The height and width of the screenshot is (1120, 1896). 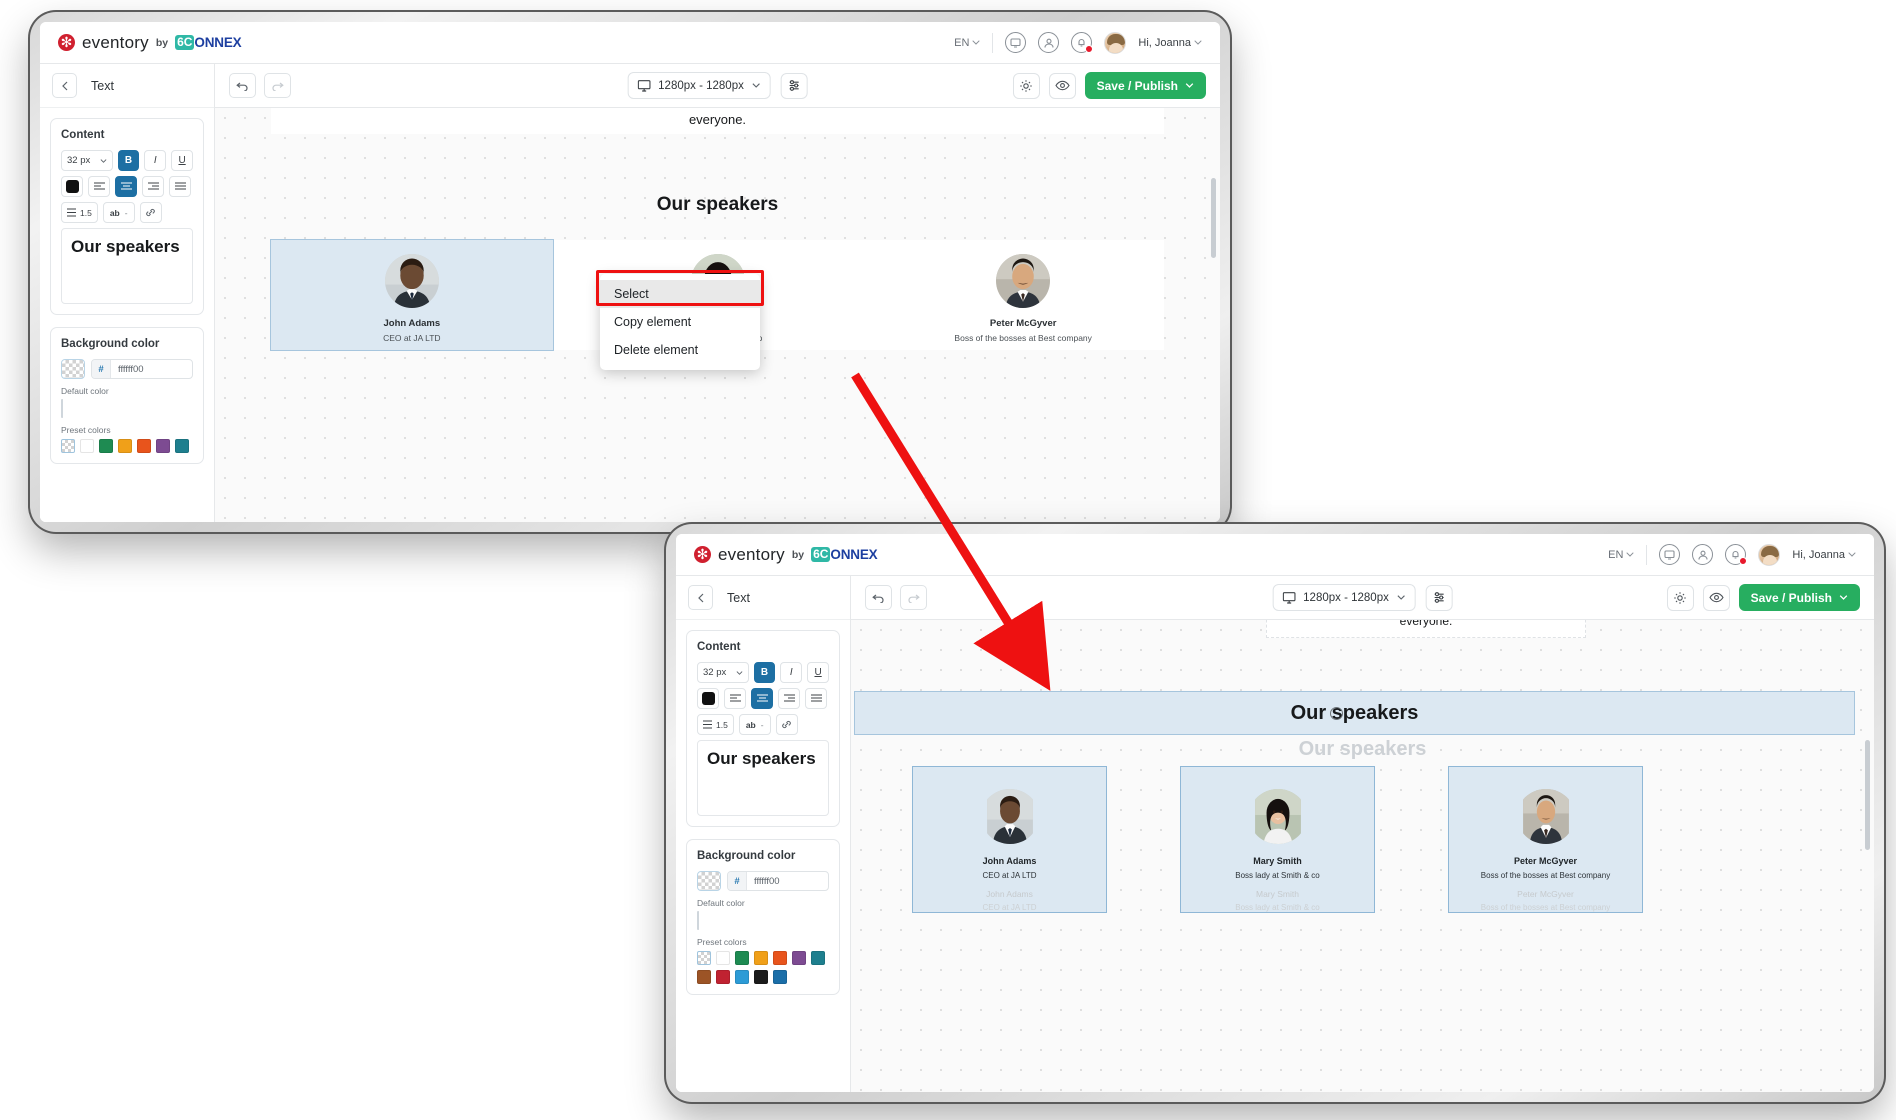 I want to click on context-menu-item-select: Select, so click(x=680, y=294).